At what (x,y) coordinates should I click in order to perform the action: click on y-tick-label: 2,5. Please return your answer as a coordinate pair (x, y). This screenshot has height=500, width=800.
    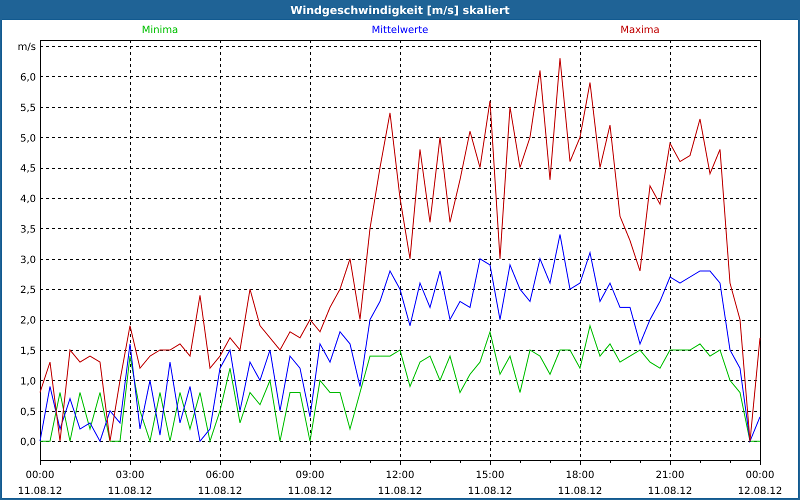
    Looking at the image, I should click on (28, 290).